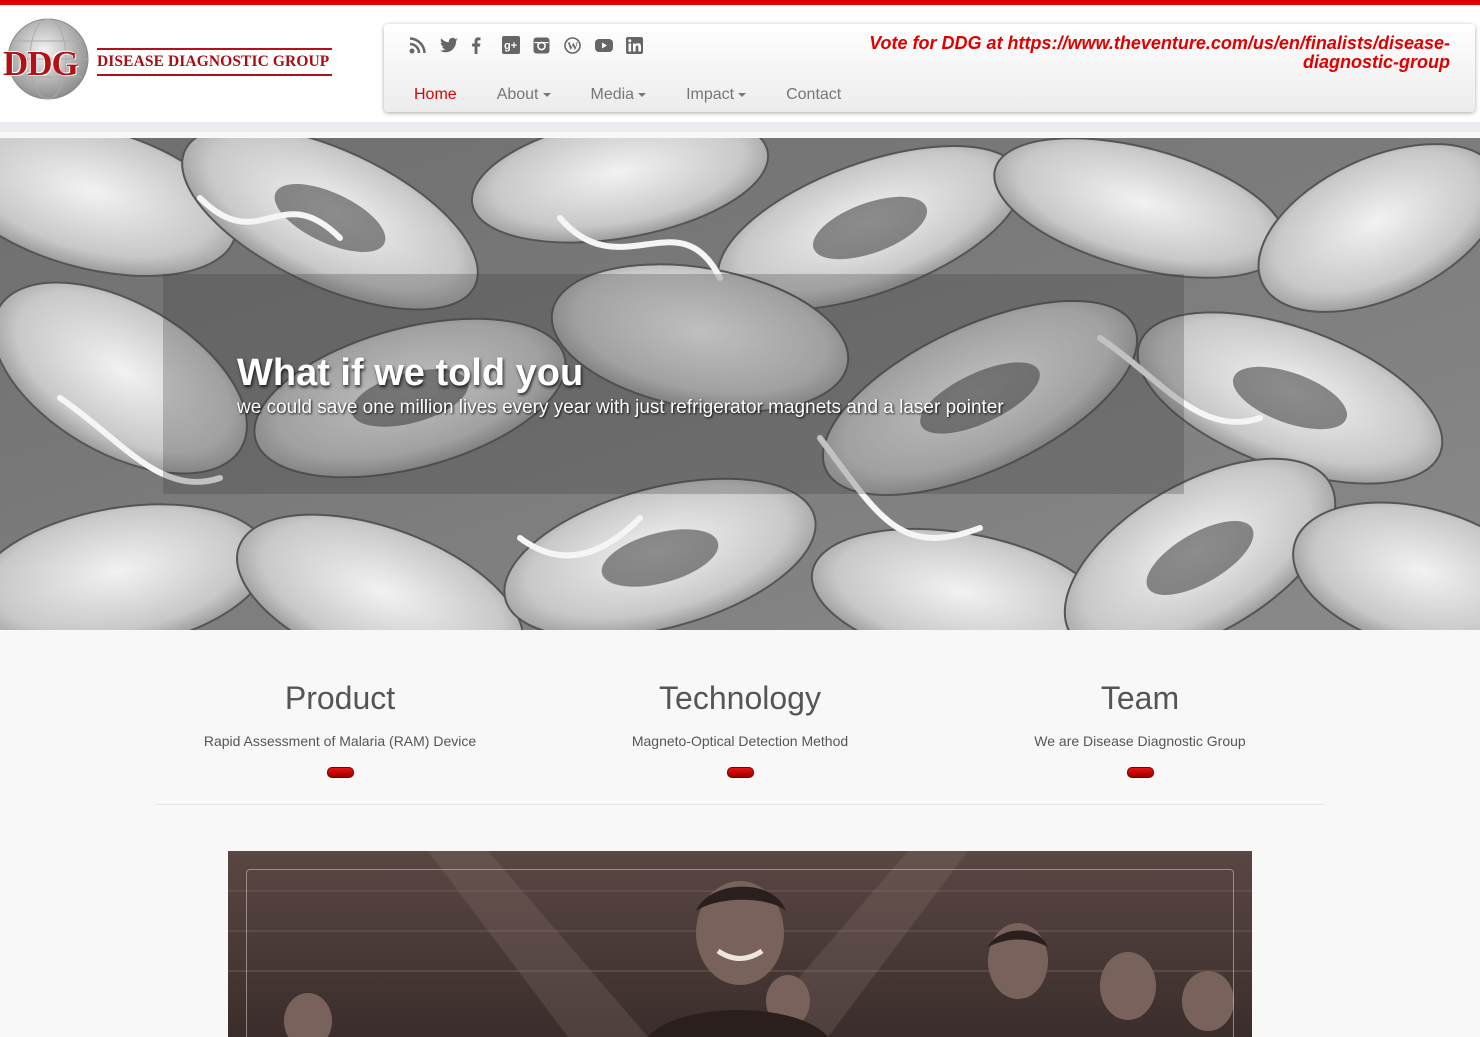  I want to click on menu-impact: Impact, so click(716, 95).